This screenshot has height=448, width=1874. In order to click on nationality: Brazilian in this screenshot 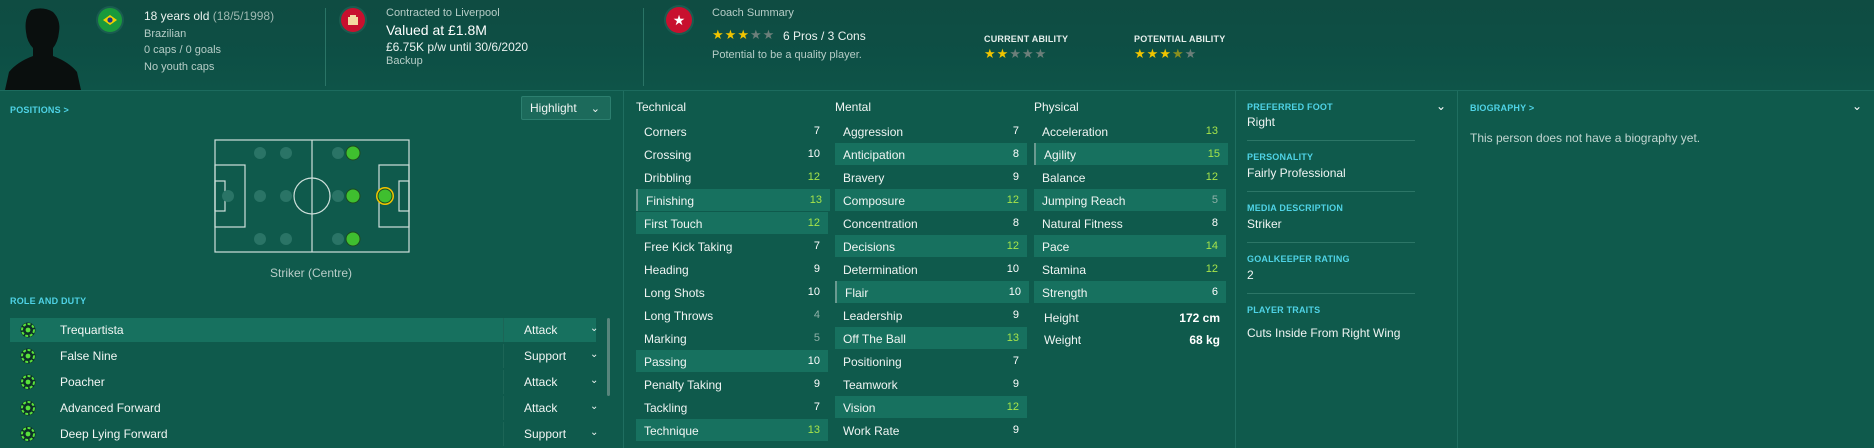, I will do `click(165, 34)`.